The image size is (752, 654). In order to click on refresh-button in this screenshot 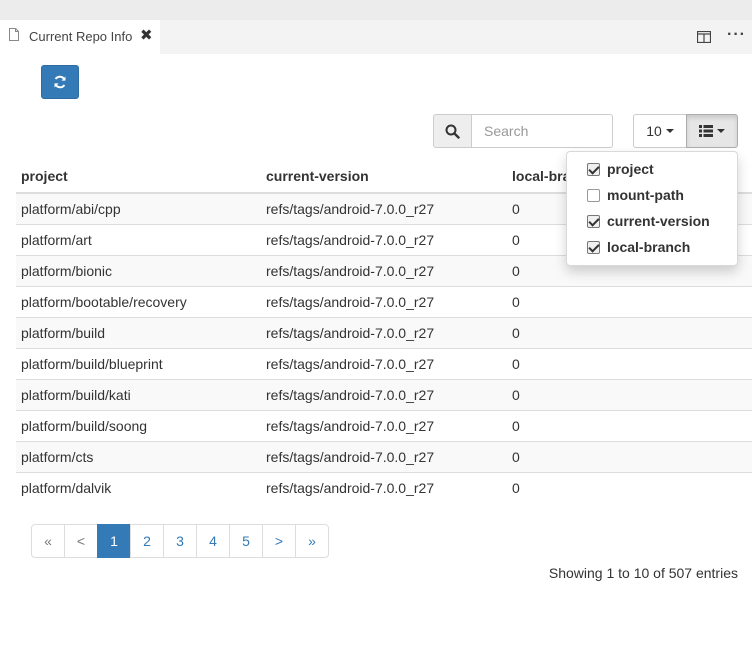, I will do `click(60, 82)`.